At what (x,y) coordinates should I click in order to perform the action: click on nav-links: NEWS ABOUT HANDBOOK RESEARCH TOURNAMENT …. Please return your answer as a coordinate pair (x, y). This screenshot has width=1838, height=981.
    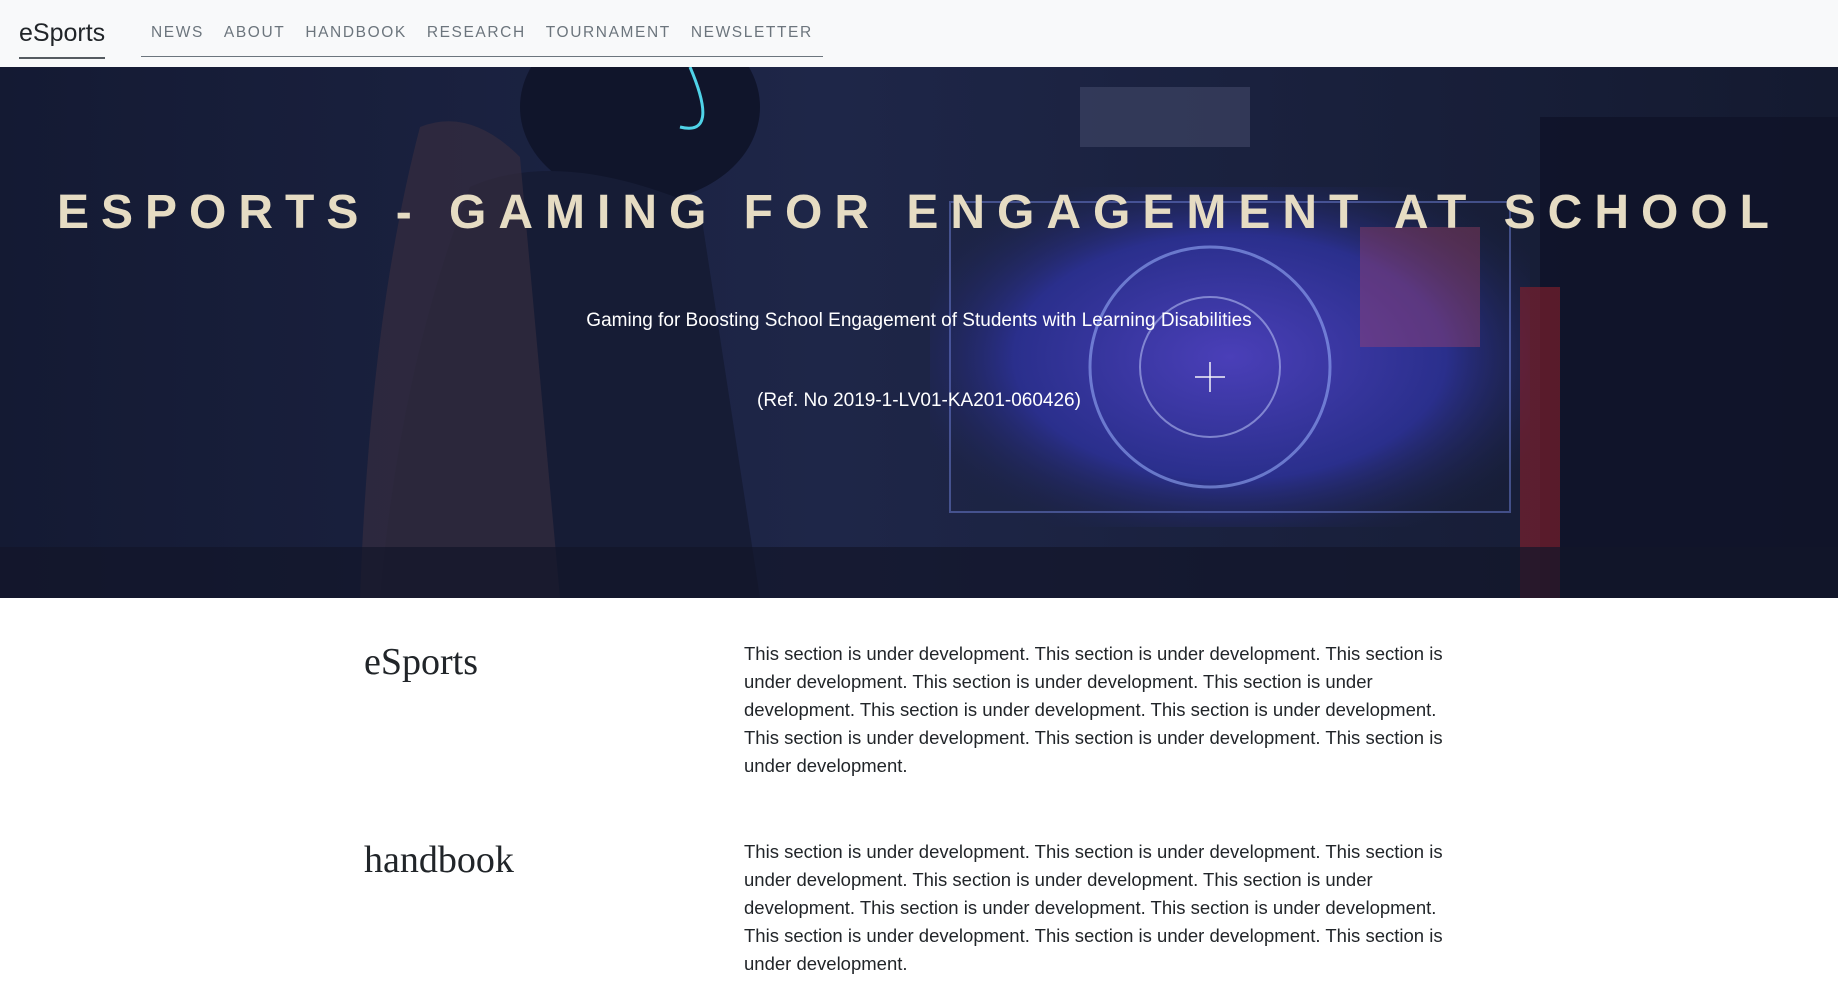
    Looking at the image, I should click on (482, 36).